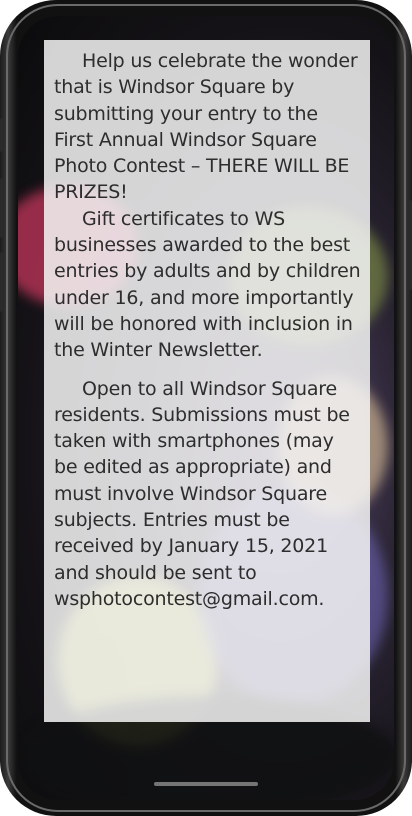  Describe the element at coordinates (2, 135) in the screenshot. I see `mute-switch` at that location.